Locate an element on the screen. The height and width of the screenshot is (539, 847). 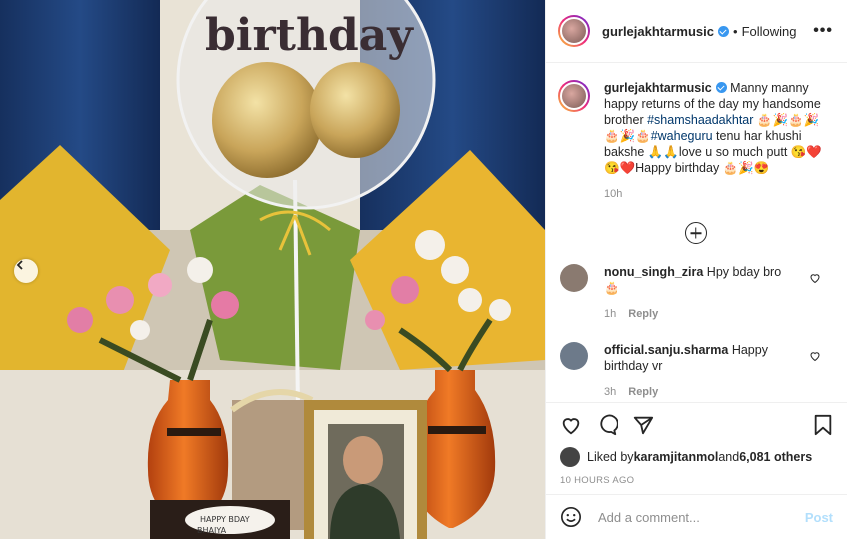
like-heart-icon is located at coordinates (571, 425).